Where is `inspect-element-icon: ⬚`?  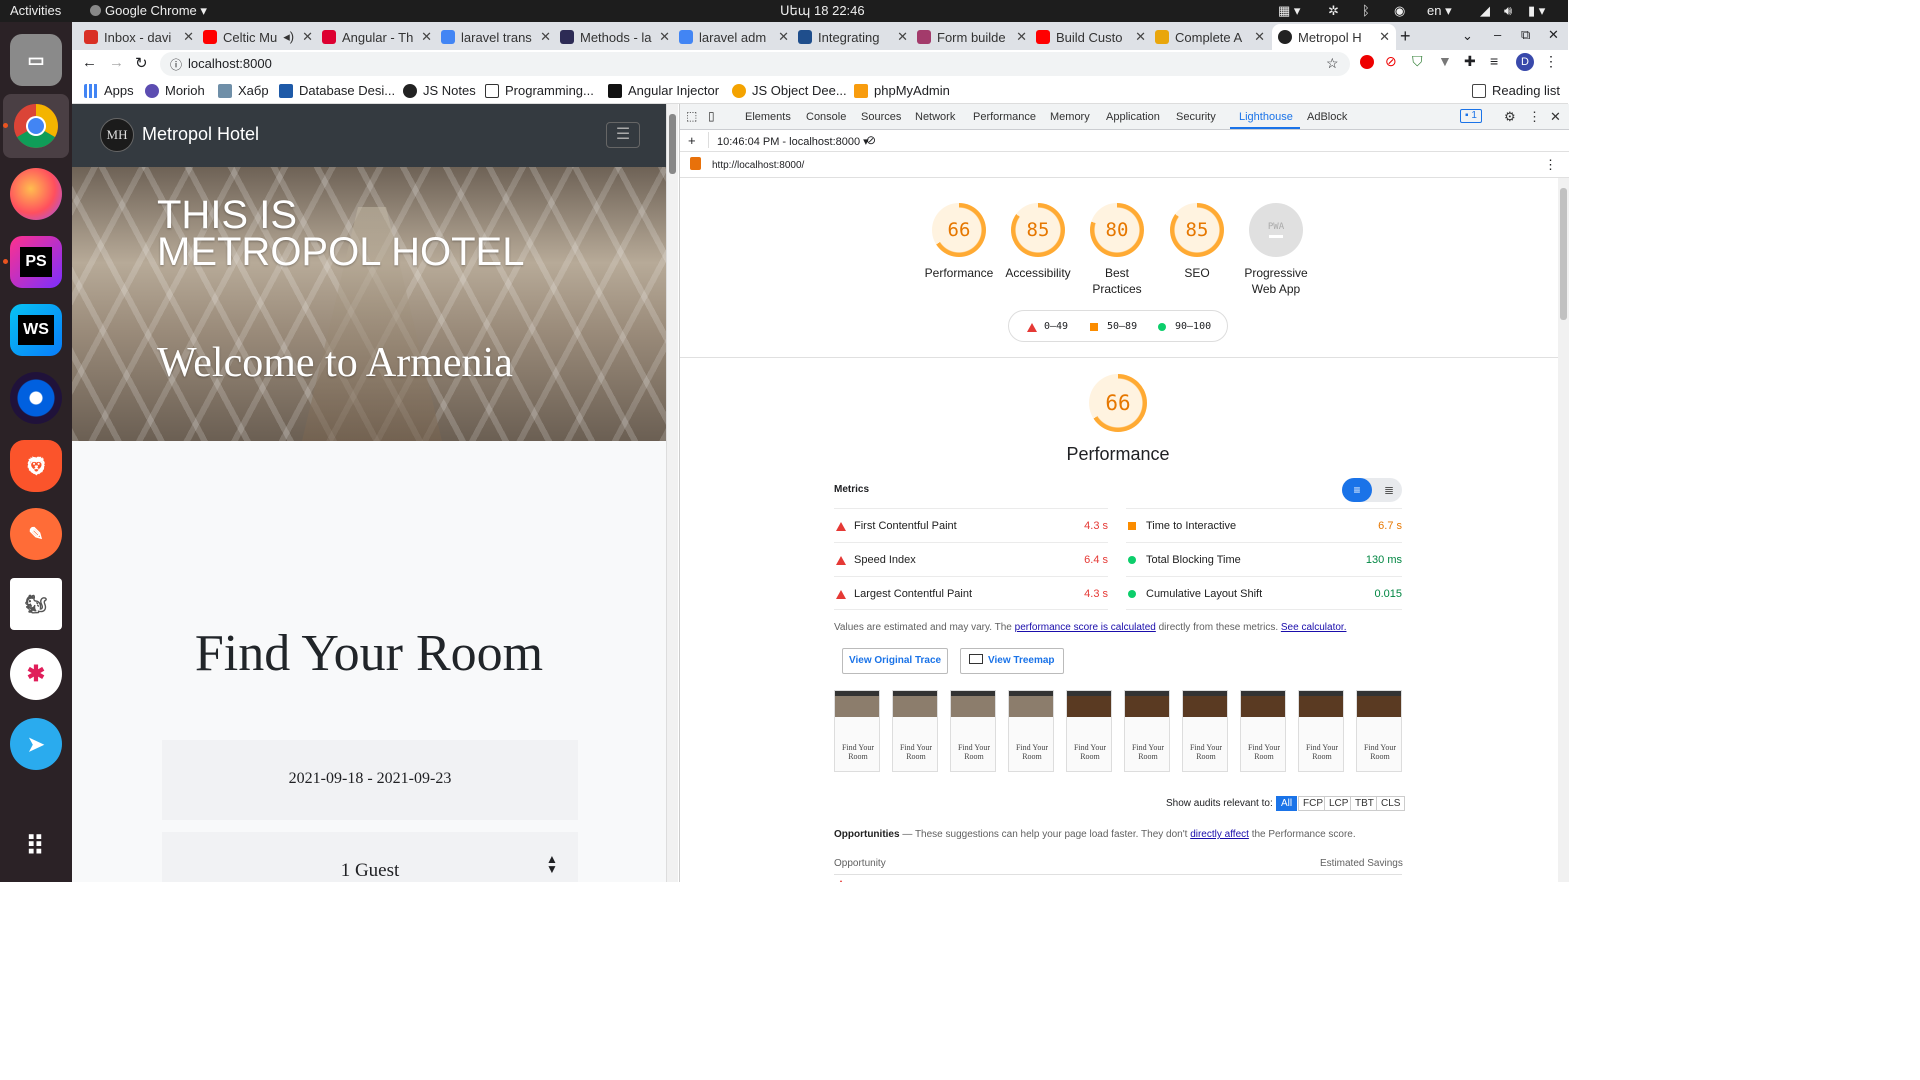
inspect-element-icon: ⬚ is located at coordinates (691, 116).